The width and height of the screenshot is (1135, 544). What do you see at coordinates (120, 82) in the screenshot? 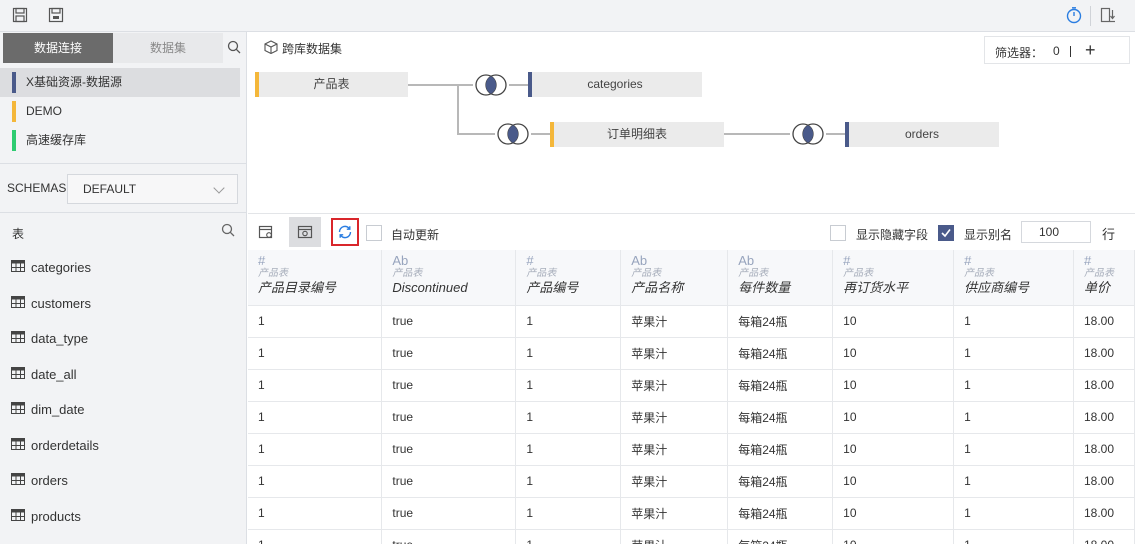
I see `data-source-item: X基础资源-数据源` at bounding box center [120, 82].